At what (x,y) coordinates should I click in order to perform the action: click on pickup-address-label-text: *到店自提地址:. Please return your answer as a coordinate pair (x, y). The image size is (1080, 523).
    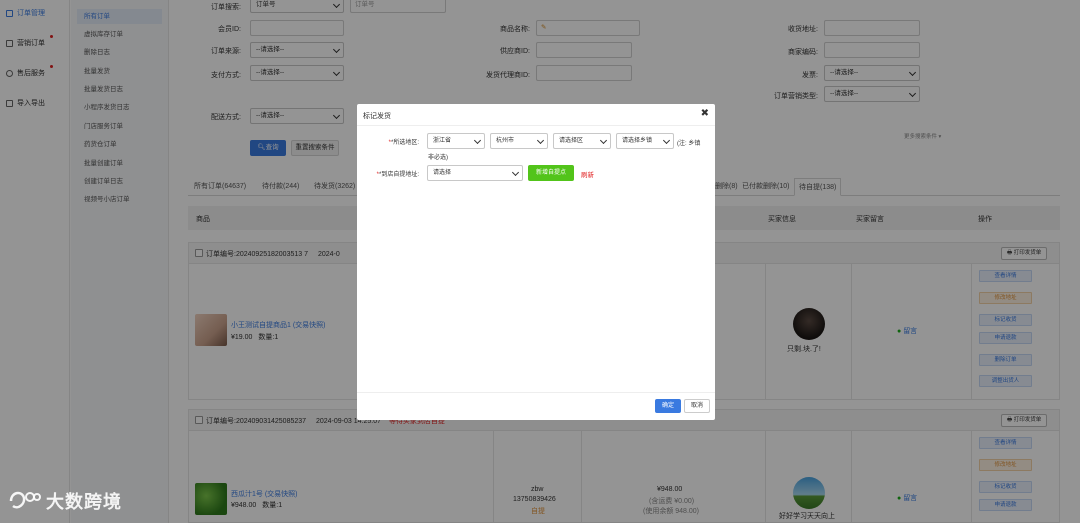
    Looking at the image, I should click on (398, 175).